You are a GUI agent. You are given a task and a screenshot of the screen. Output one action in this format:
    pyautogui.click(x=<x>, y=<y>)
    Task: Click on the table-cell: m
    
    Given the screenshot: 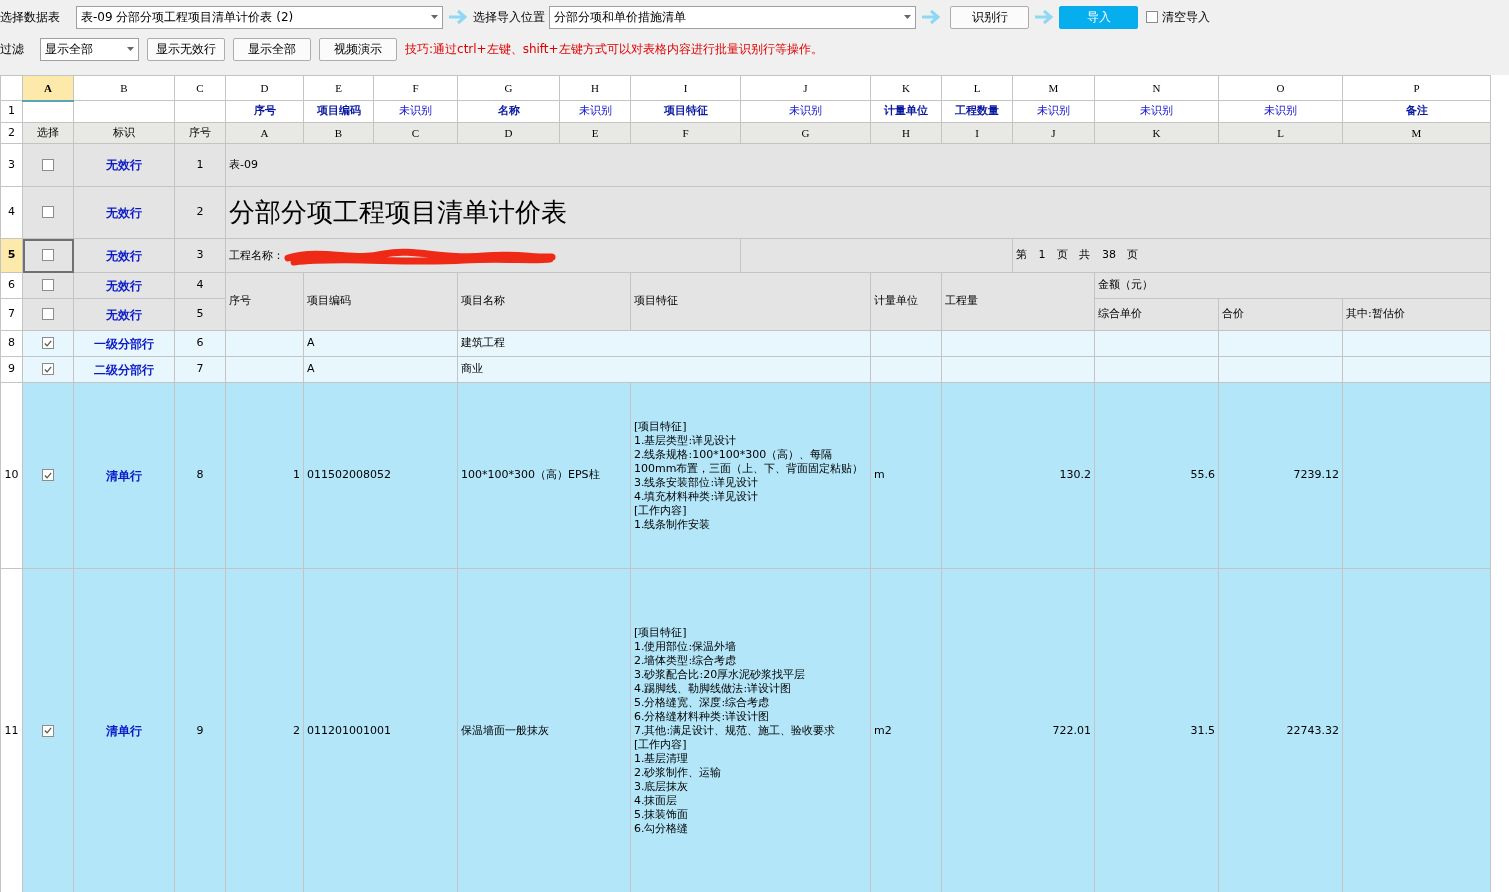 What is the action you would take?
    pyautogui.click(x=906, y=475)
    